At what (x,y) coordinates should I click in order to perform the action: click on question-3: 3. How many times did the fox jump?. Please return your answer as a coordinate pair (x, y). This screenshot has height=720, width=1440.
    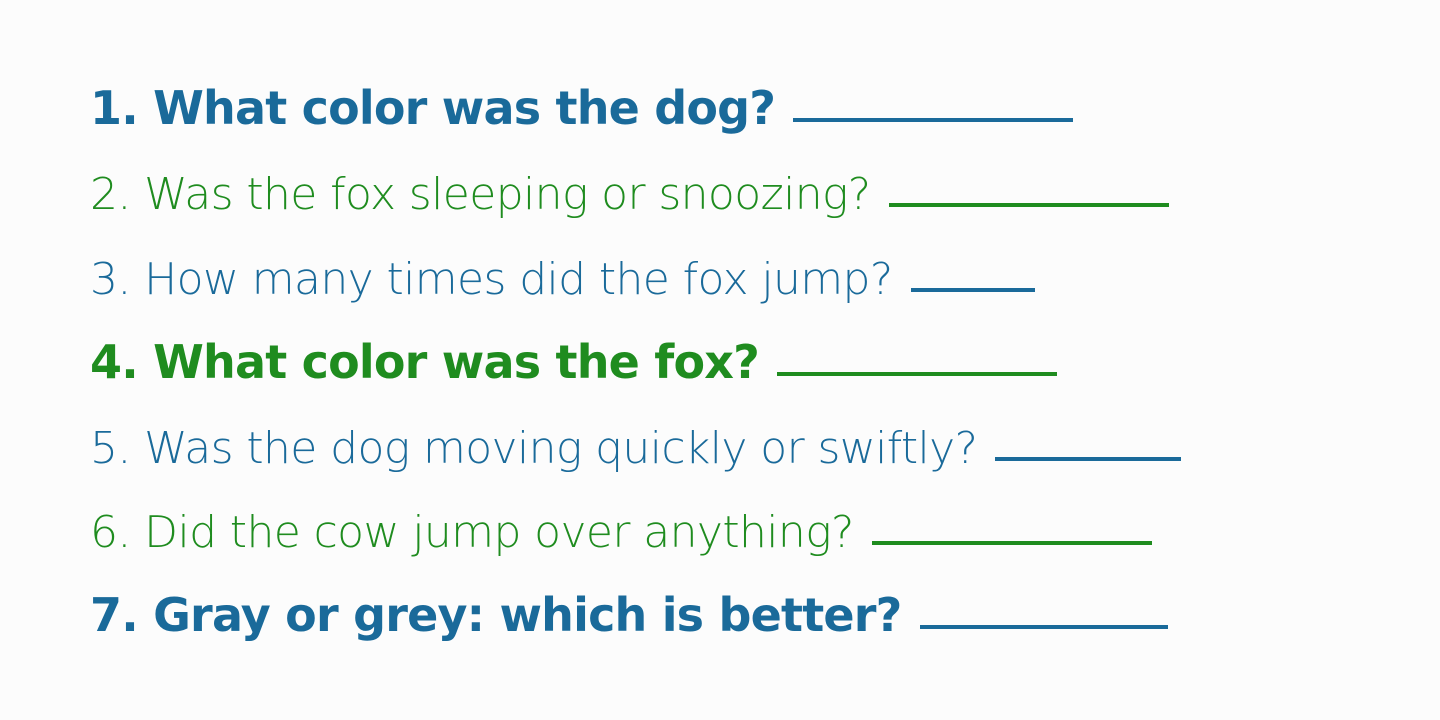
    Looking at the image, I should click on (562, 278).